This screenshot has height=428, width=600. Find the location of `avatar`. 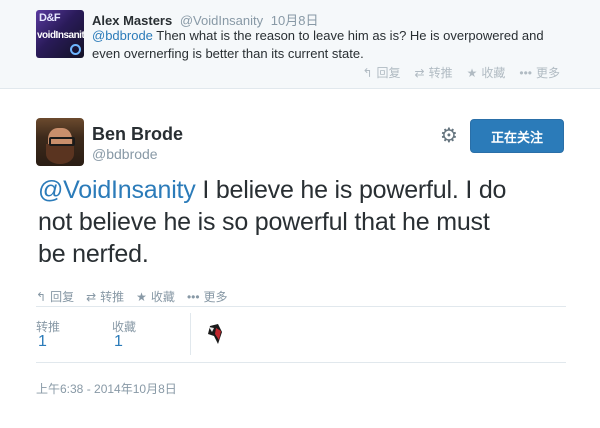

avatar is located at coordinates (60, 142).